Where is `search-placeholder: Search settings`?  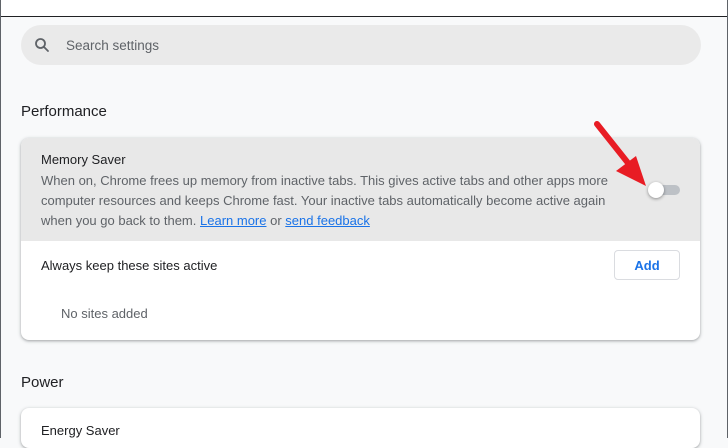 search-placeholder: Search settings is located at coordinates (113, 45).